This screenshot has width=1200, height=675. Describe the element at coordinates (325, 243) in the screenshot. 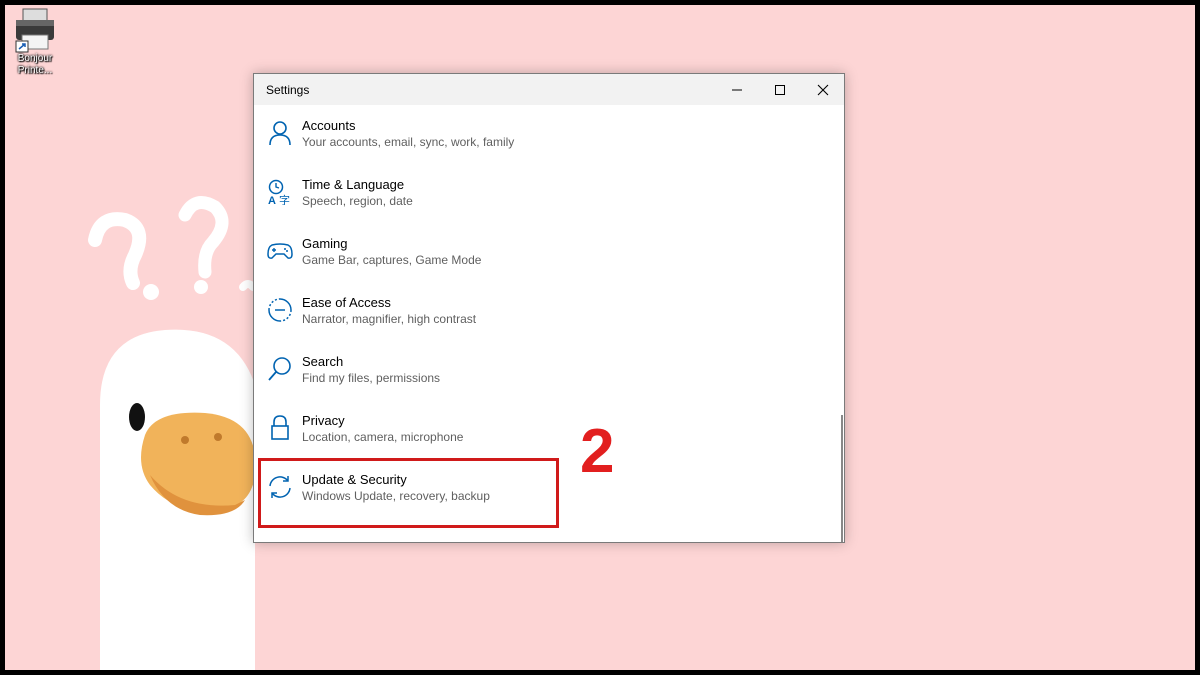

I see `settings-item-name: Gaming` at that location.